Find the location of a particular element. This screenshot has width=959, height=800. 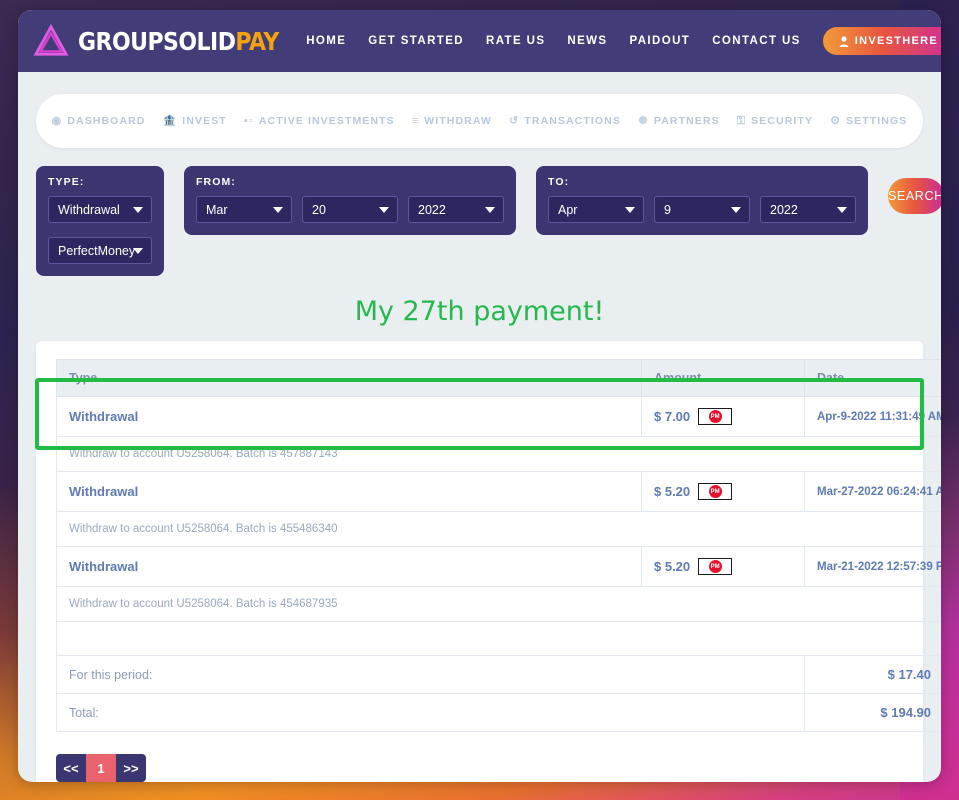

from-date-panel: FROM: Mar 20 2022 is located at coordinates (350, 200).